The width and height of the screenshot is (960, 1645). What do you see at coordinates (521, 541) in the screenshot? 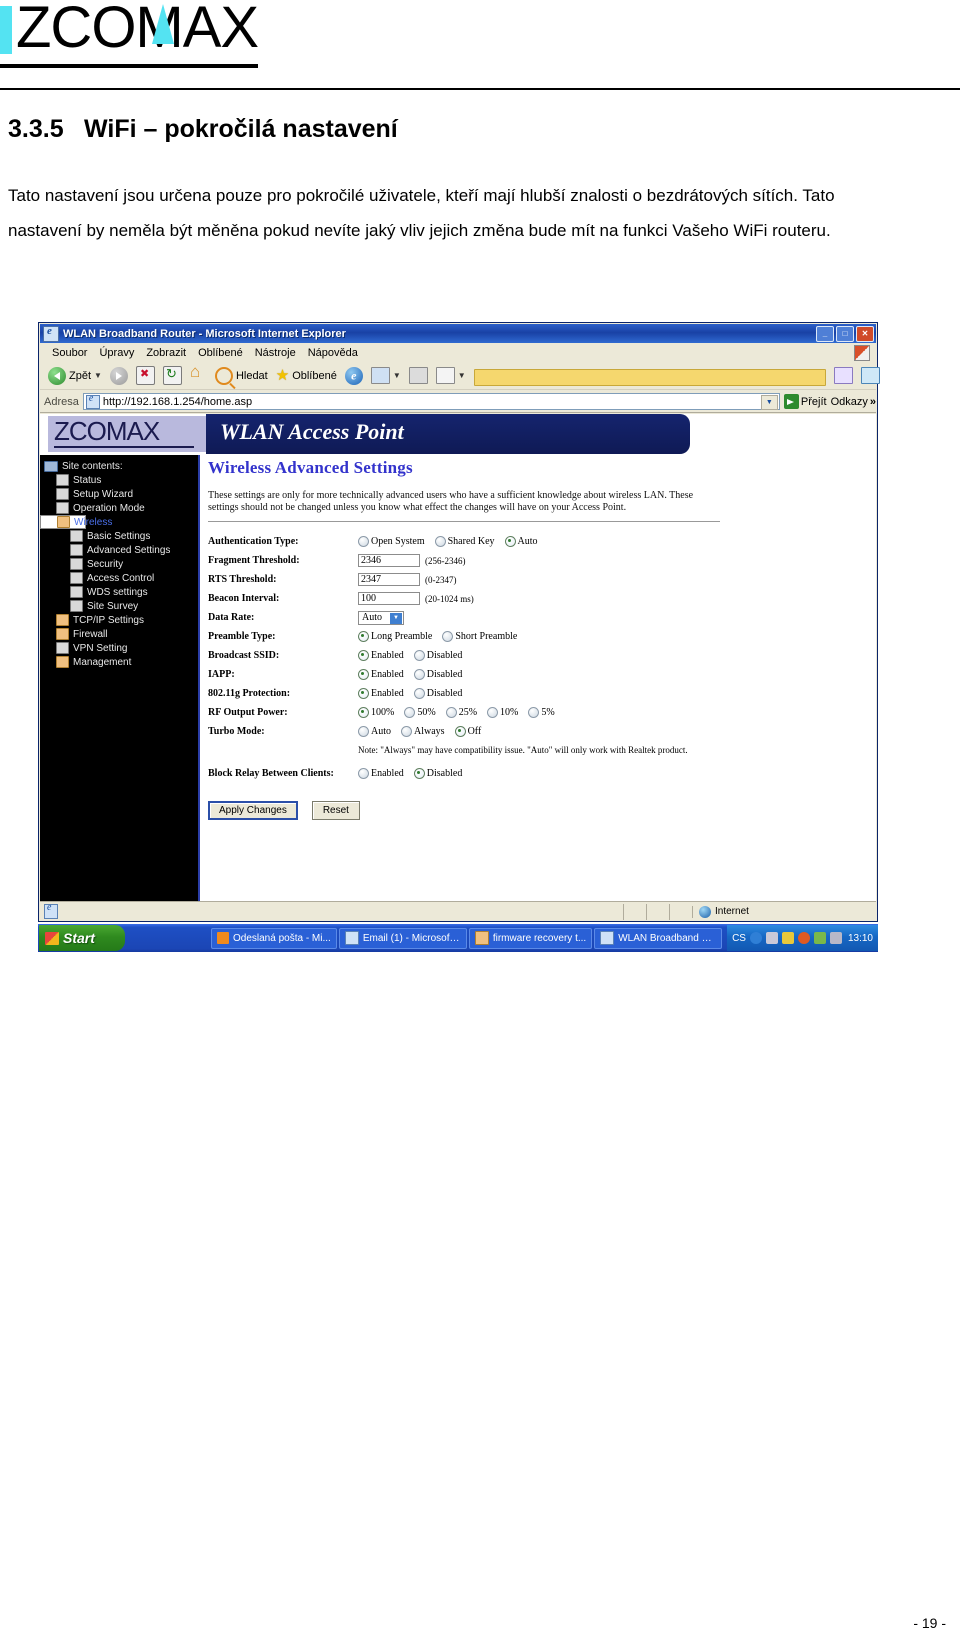
I see `radio-auto: Auto` at bounding box center [521, 541].